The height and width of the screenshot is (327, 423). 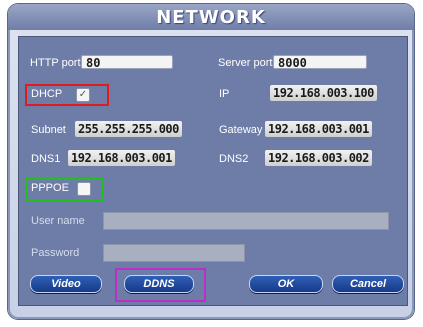 I want to click on password-input, so click(x=174, y=253).